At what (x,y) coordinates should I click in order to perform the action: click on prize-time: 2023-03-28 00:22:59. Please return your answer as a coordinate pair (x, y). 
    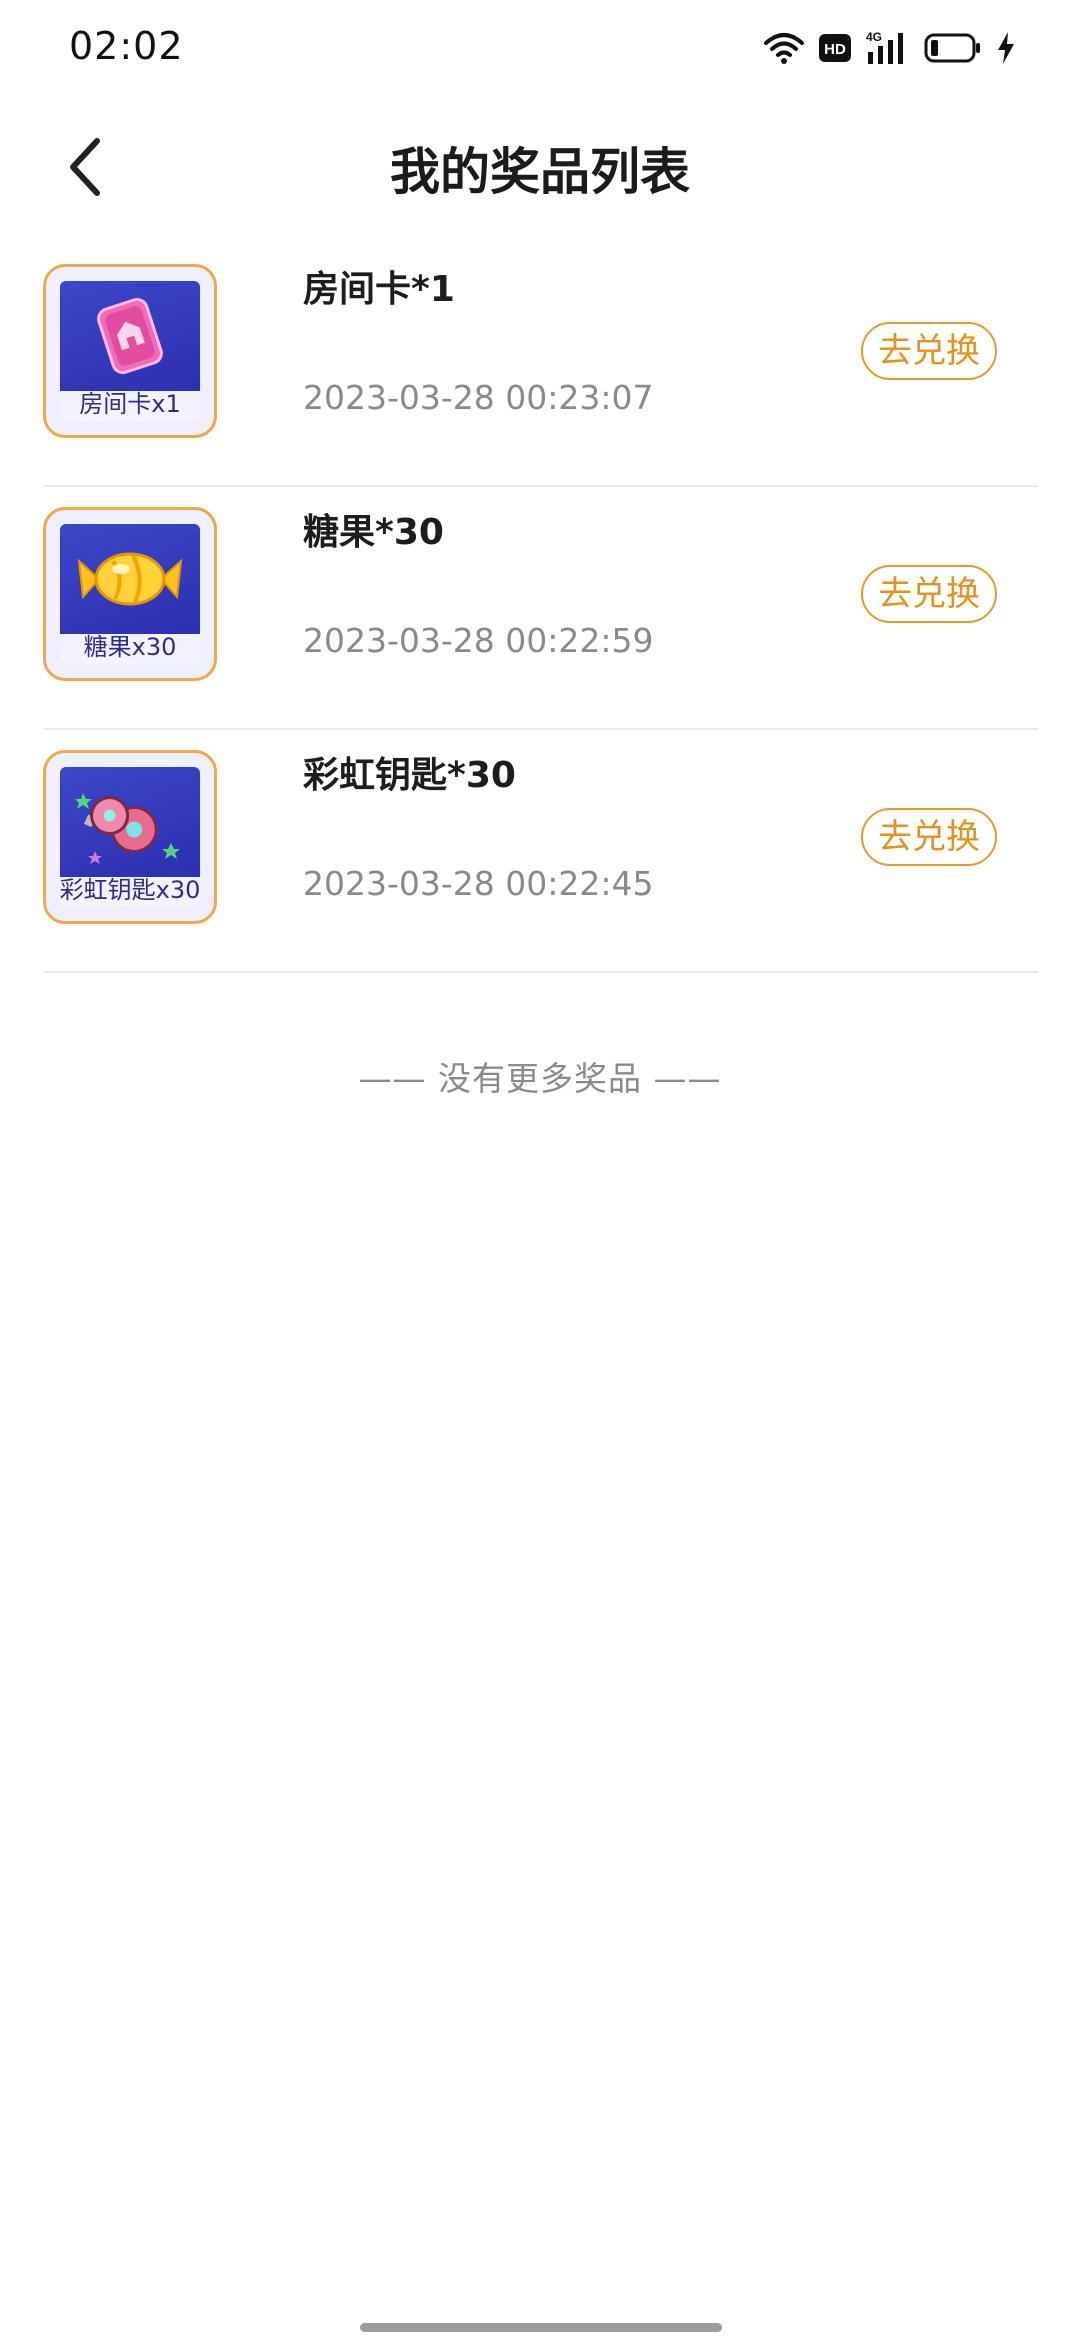
    Looking at the image, I should click on (478, 640).